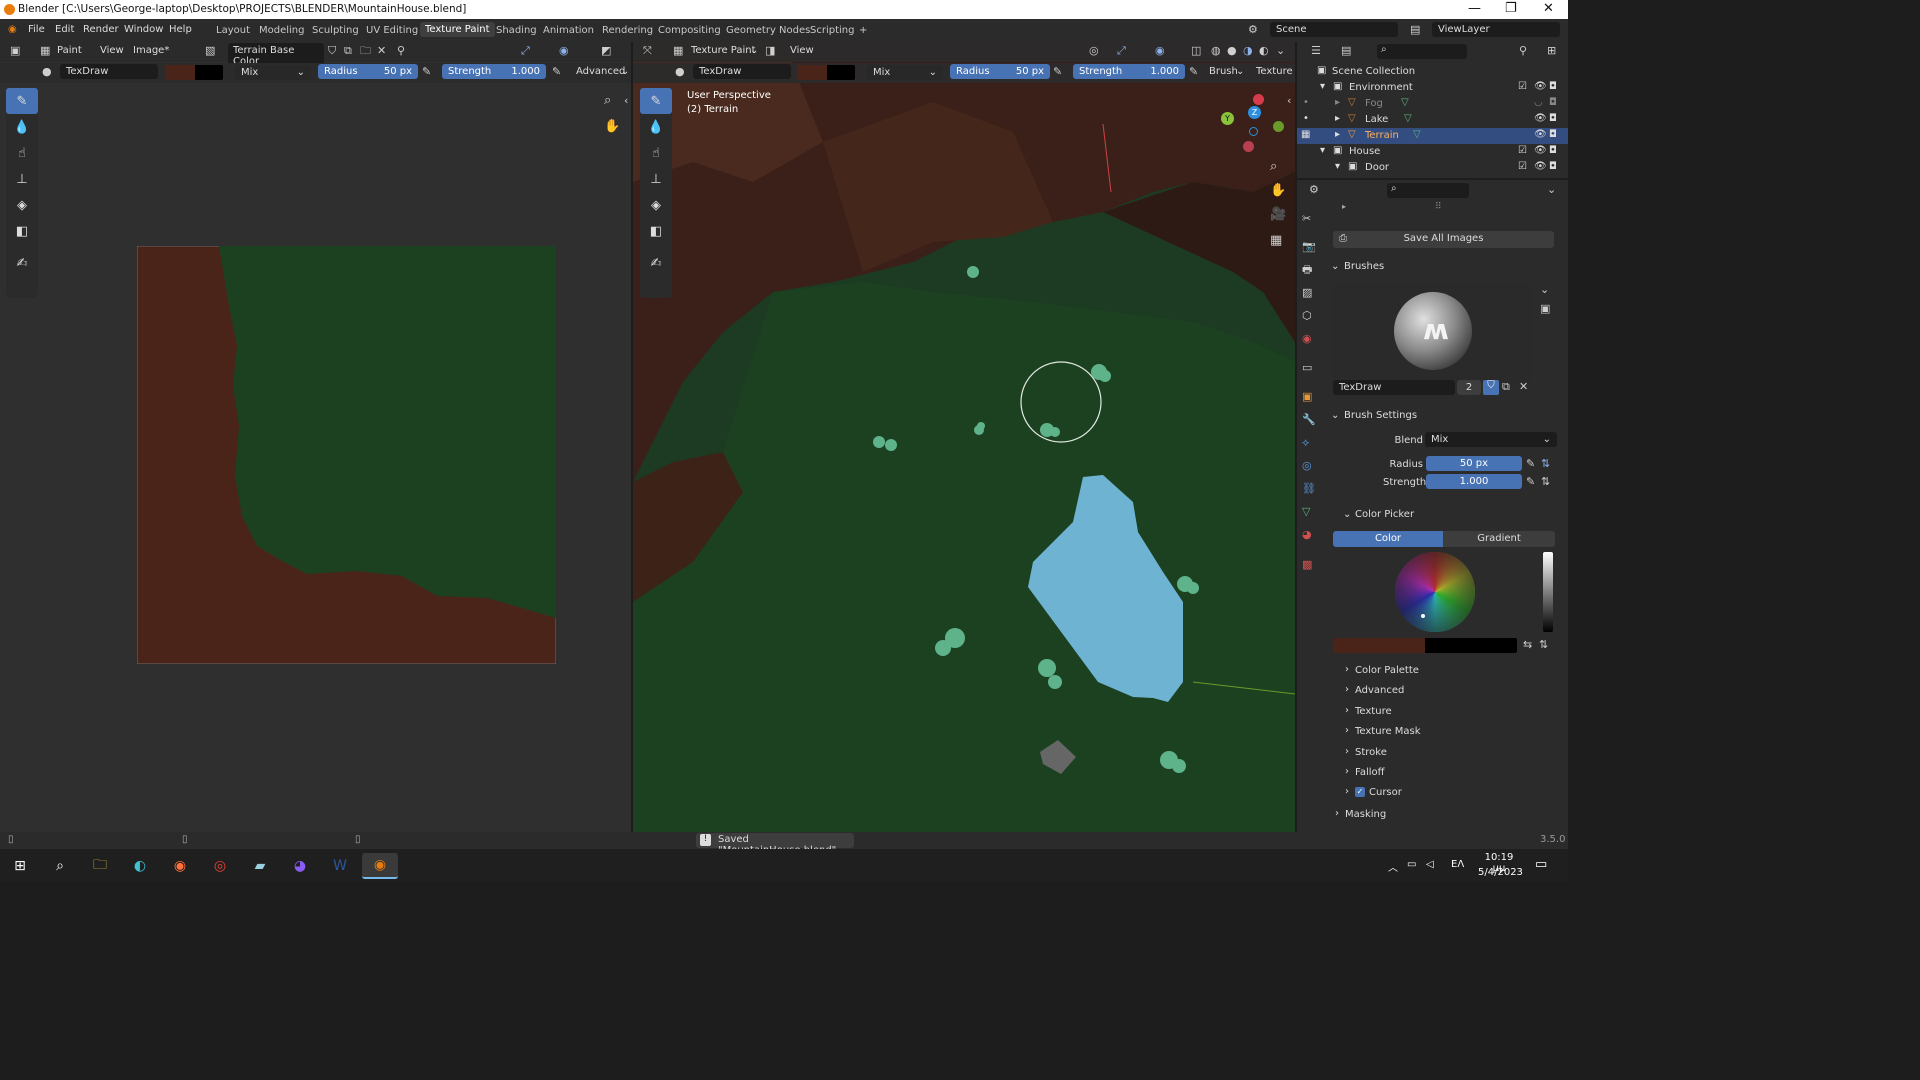 This screenshot has width=1920, height=1080. I want to click on new-collection-icon: ⊞, so click(1551, 51).